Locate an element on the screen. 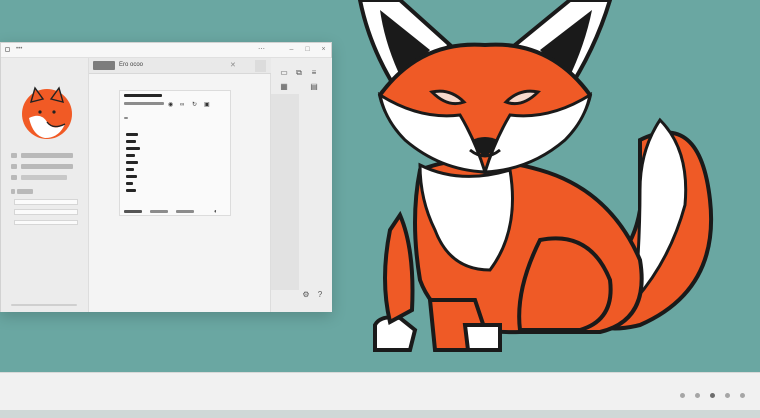 The height and width of the screenshot is (418, 760). sidebar-bullet is located at coordinates (13, 191).